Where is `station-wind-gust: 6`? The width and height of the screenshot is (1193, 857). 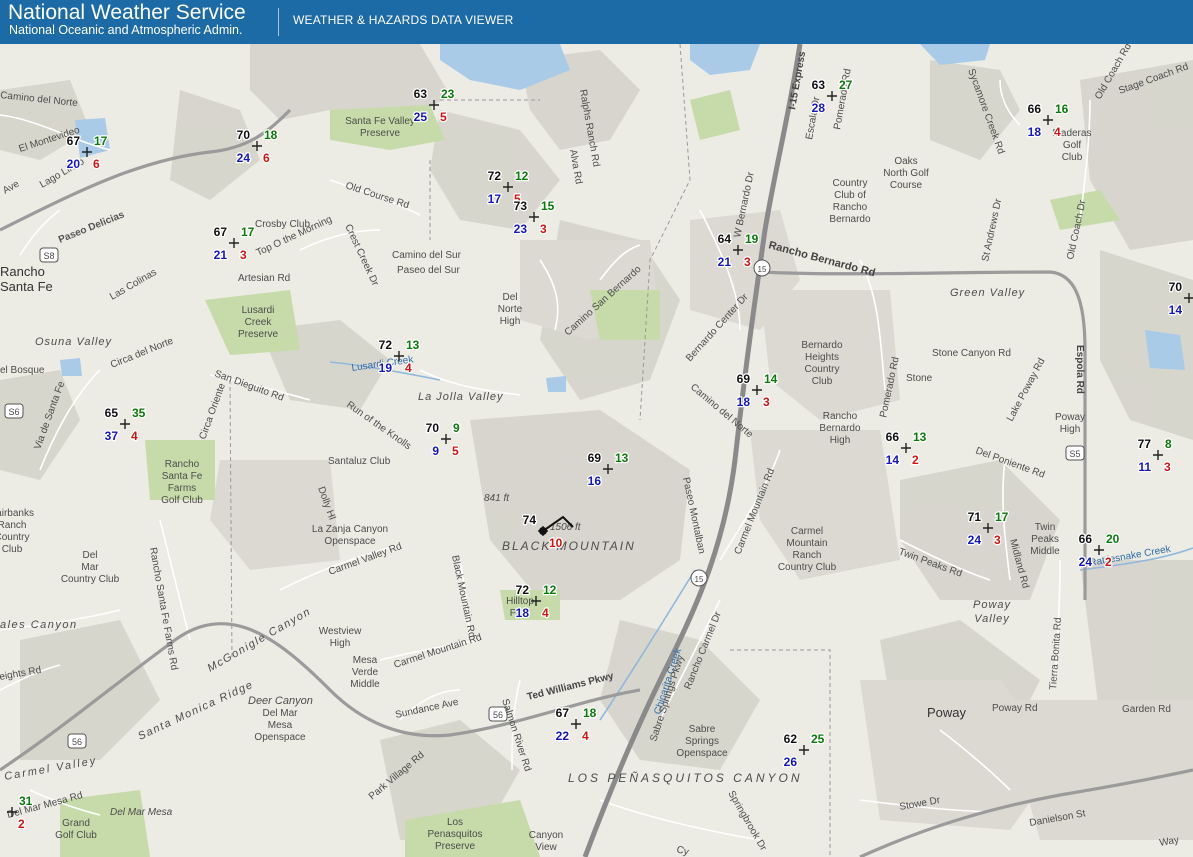
station-wind-gust: 6 is located at coordinates (96, 164).